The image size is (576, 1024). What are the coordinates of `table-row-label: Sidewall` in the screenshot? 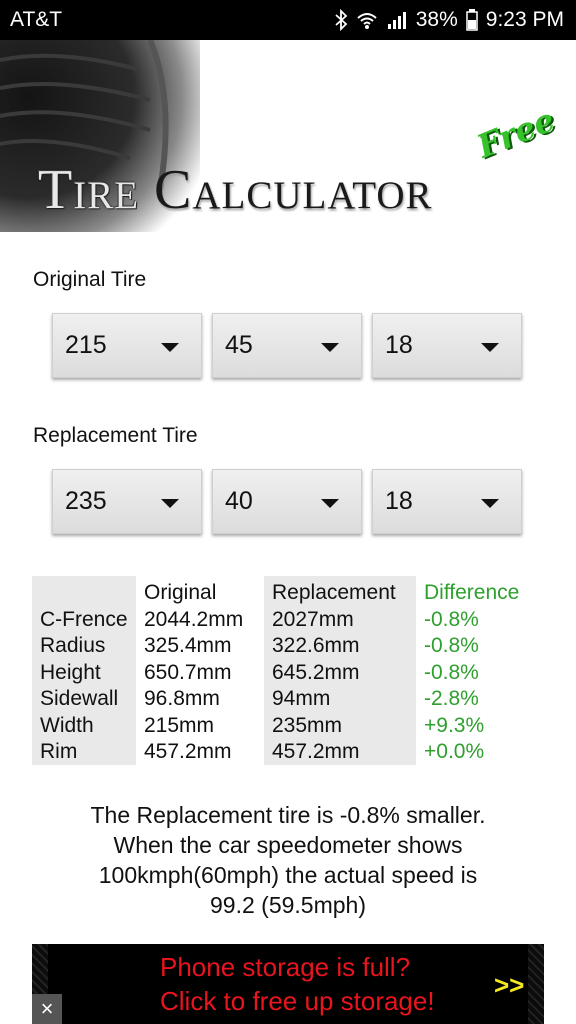 It's located at (79, 698).